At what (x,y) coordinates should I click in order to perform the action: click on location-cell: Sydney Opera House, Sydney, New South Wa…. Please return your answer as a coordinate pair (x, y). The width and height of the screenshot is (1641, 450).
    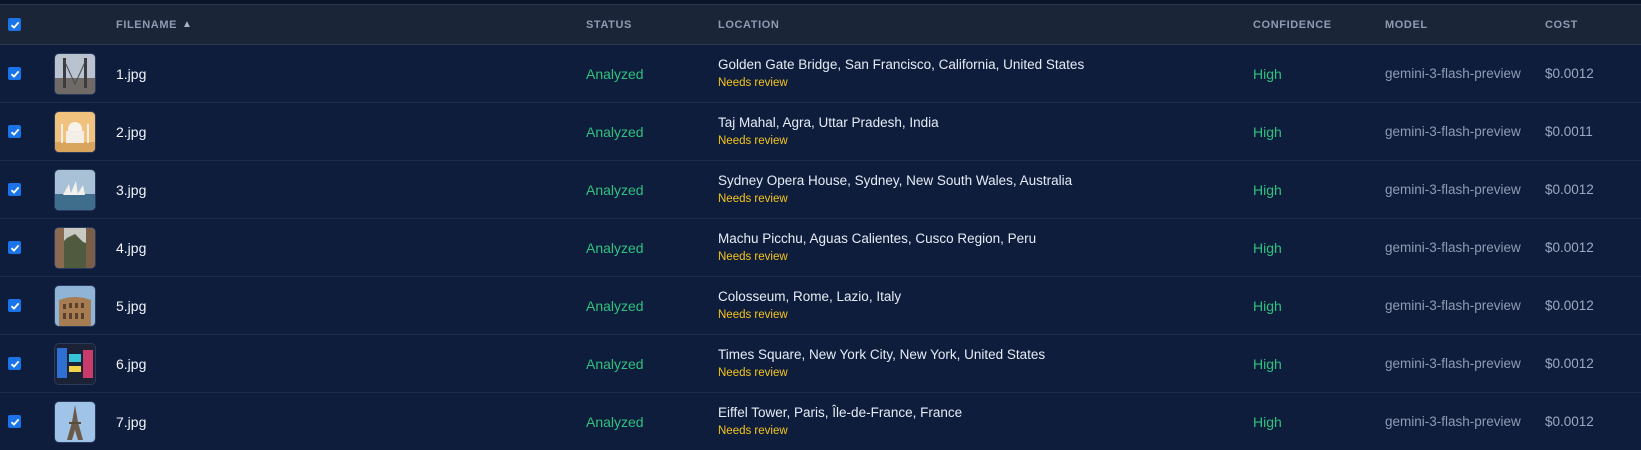
    Looking at the image, I should click on (895, 189).